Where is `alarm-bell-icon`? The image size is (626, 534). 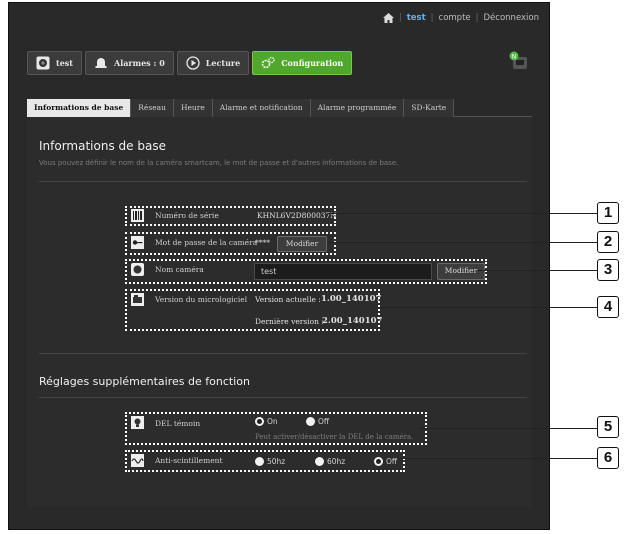 alarm-bell-icon is located at coordinates (101, 63).